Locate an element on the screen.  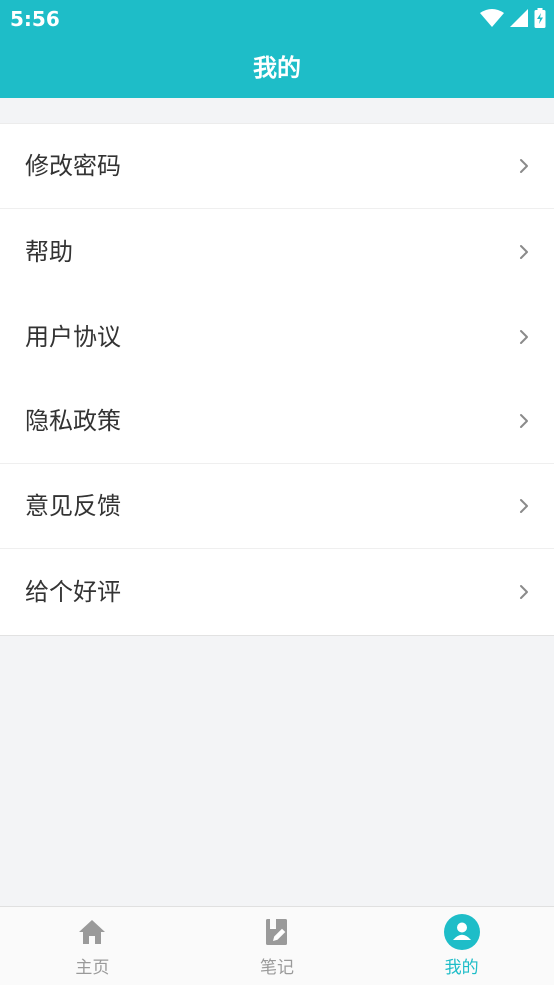
notebook-icon is located at coordinates (277, 932).